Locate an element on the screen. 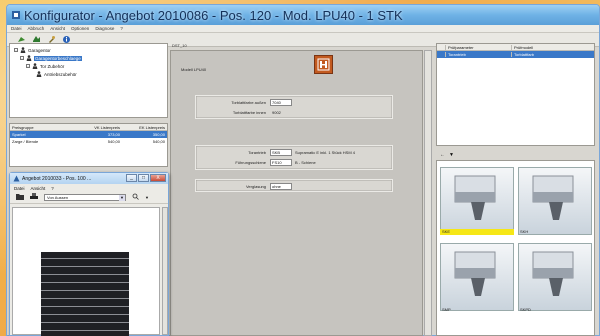 The image size is (600, 336). door-preview is located at coordinates (86, 271).